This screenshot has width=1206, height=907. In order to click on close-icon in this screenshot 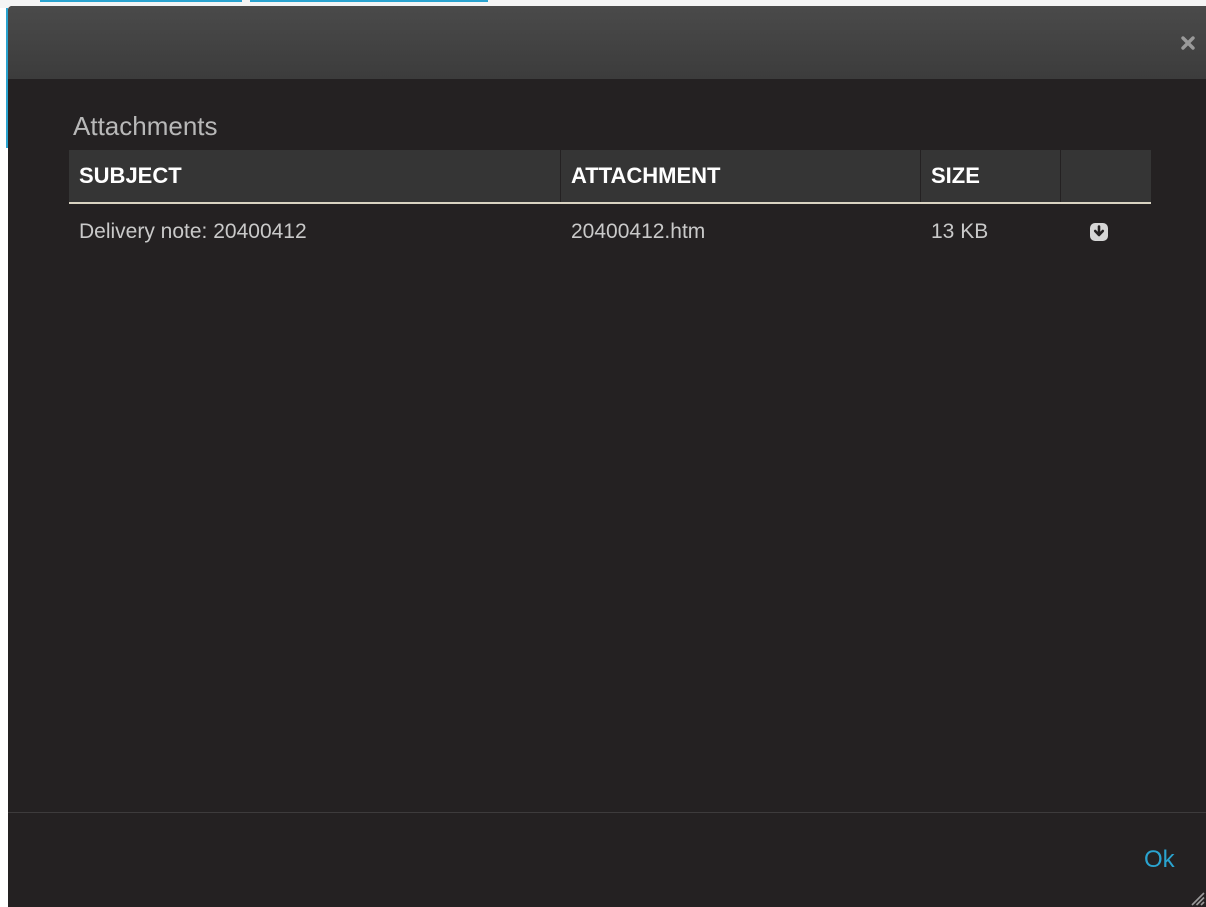, I will do `click(1188, 43)`.